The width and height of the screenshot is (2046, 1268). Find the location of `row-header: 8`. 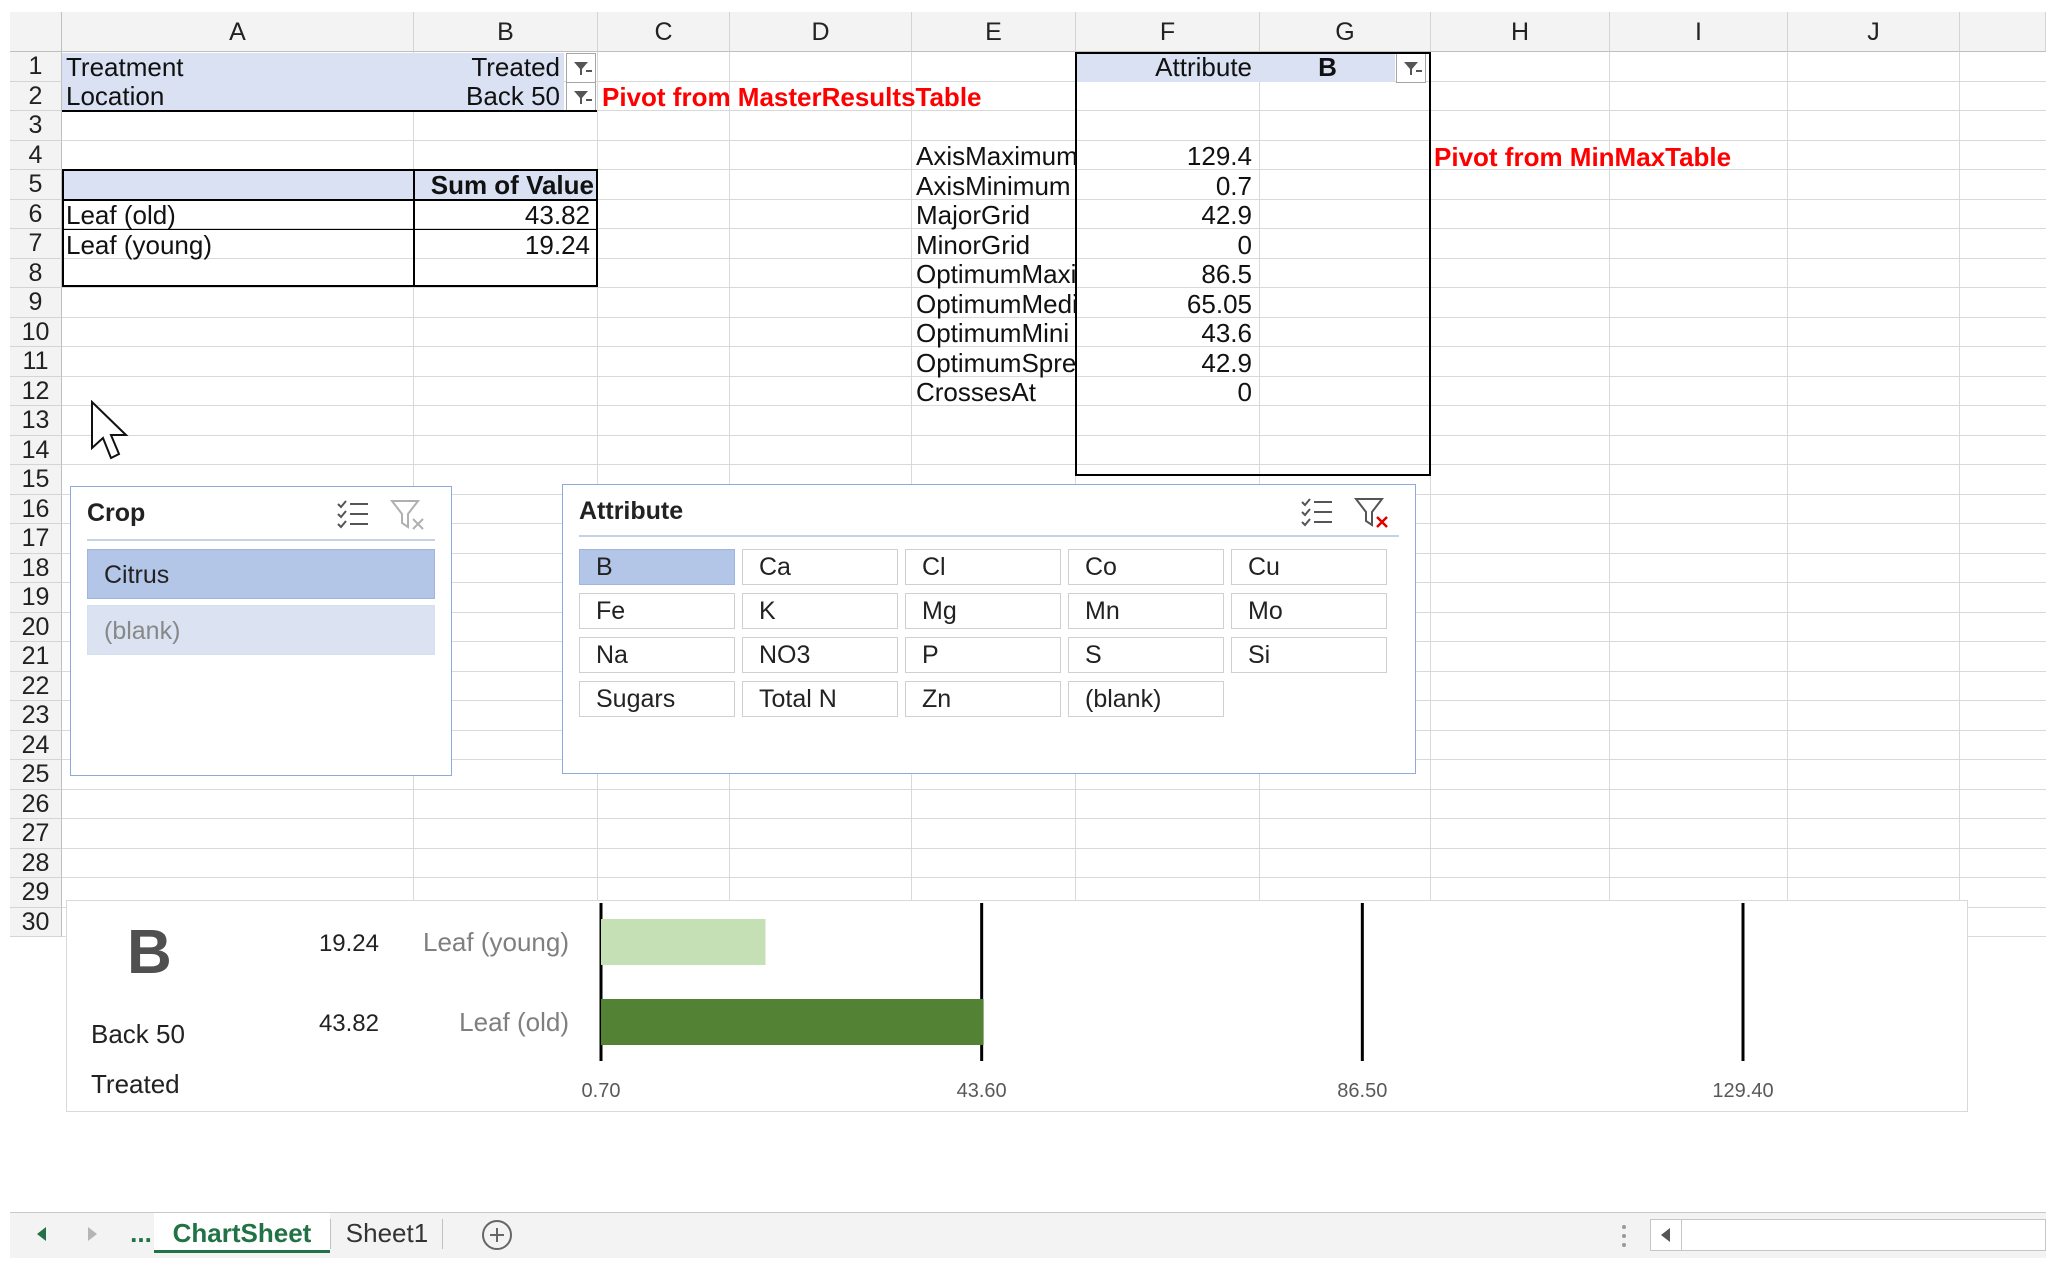

row-header: 8 is located at coordinates (36, 273).